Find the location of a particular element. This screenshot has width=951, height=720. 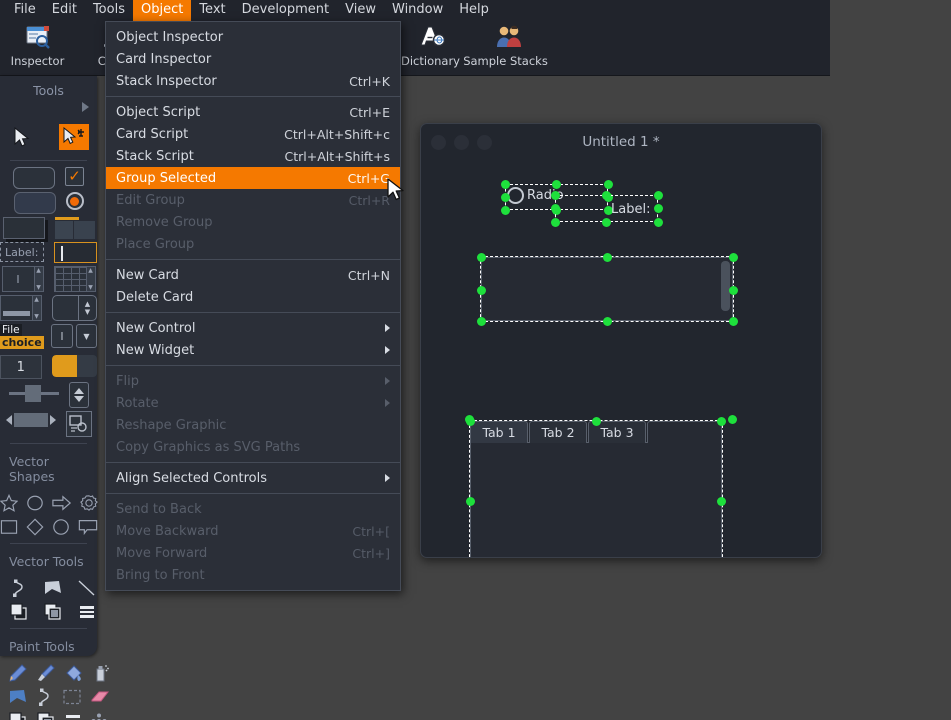

oval-shape-tool is located at coordinates (35, 503).